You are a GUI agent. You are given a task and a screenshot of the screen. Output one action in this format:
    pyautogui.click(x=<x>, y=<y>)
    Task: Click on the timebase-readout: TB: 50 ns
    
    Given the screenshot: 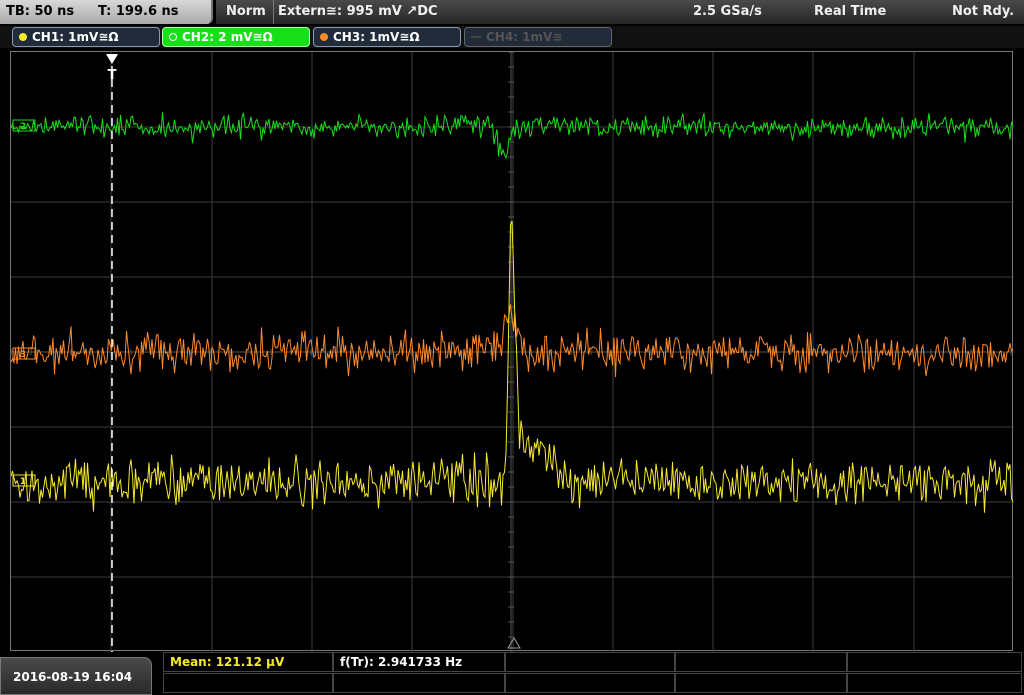 What is the action you would take?
    pyautogui.click(x=40, y=11)
    